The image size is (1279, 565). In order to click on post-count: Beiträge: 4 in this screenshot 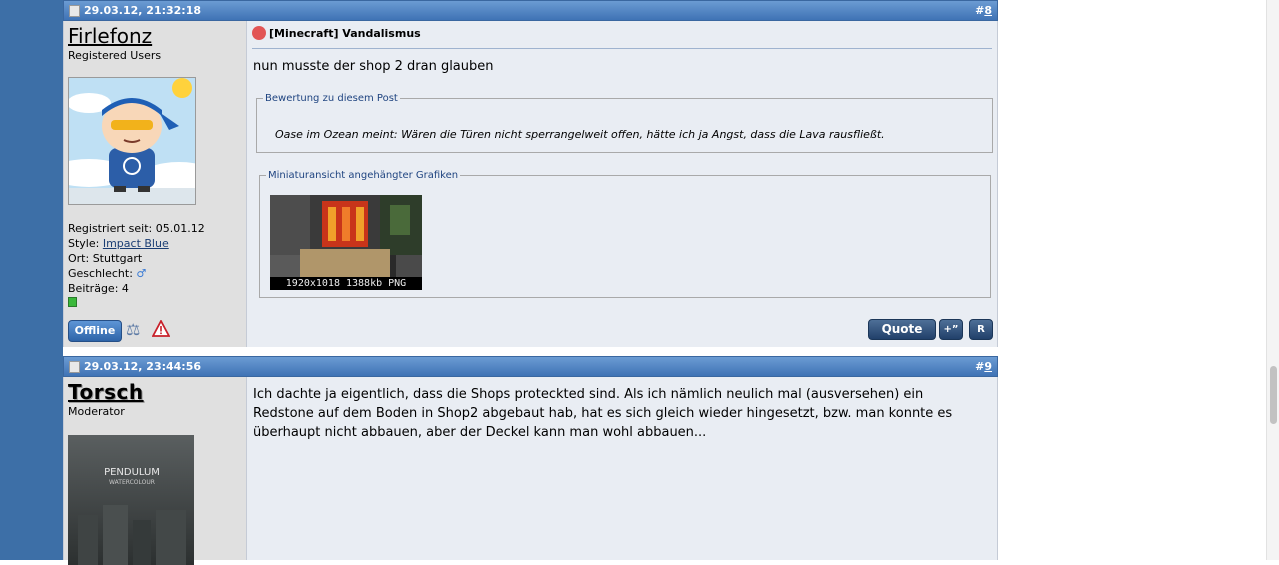, I will do `click(98, 288)`.